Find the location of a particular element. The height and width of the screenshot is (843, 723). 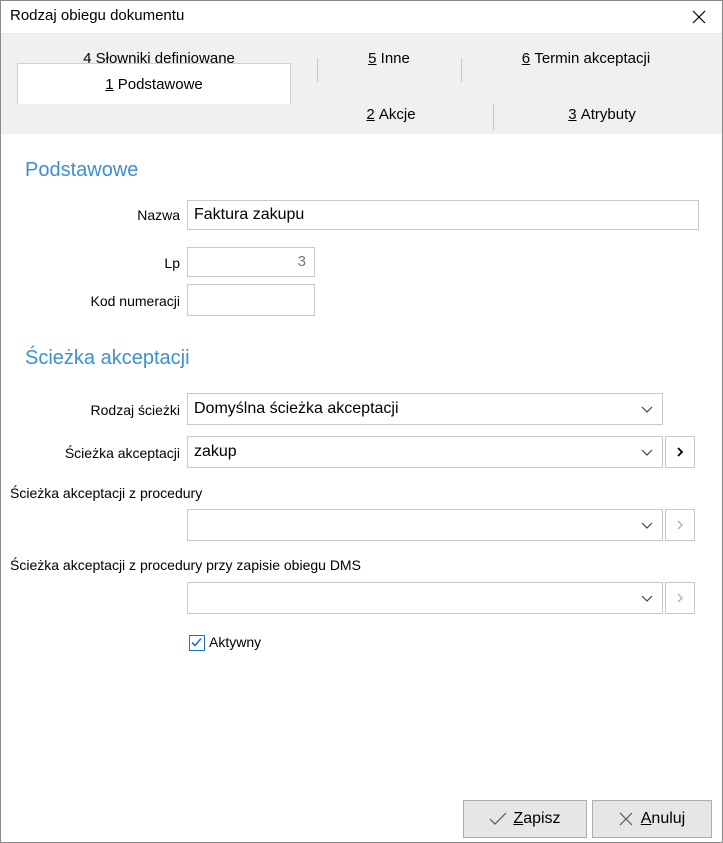

tab-accelerator: 3 is located at coordinates (572, 114).